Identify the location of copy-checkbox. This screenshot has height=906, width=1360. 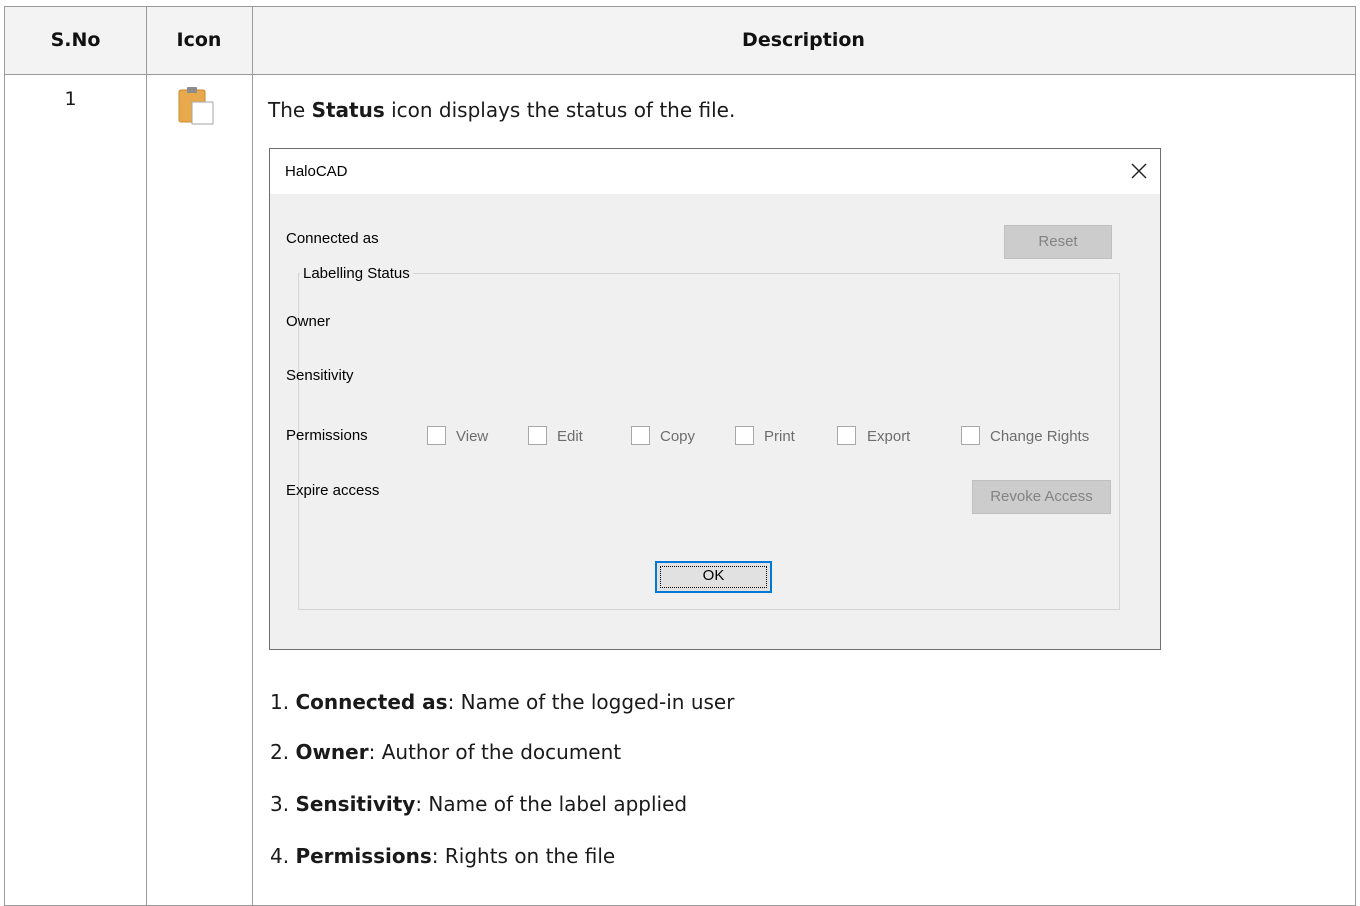
(640, 435).